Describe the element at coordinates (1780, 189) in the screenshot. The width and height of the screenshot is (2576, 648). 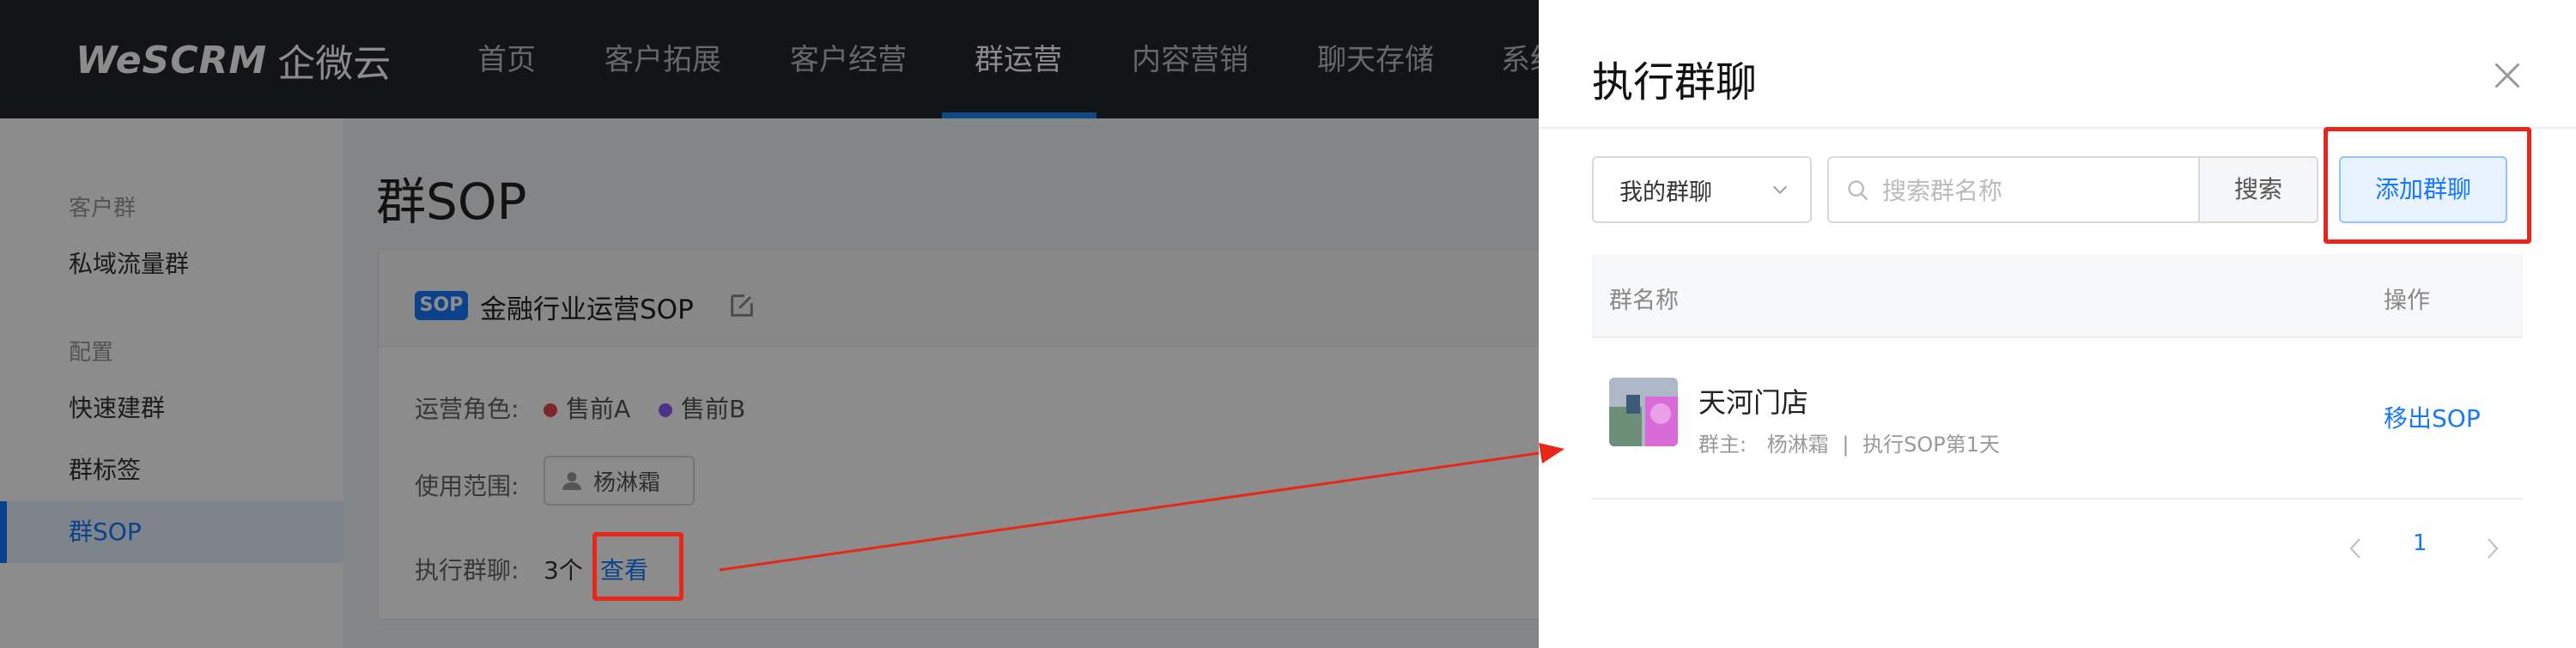
I see `chevron-down-icon` at that location.